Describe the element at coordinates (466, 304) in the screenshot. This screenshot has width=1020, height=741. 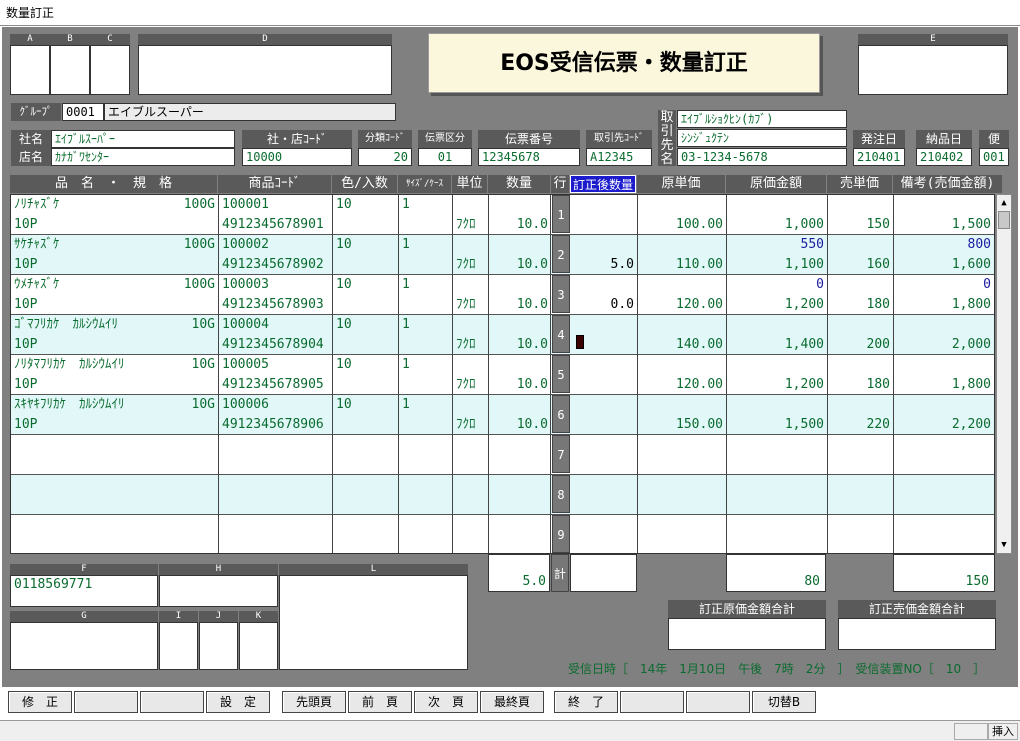
I see `cell-unit: ﾌｸﾛ` at that location.